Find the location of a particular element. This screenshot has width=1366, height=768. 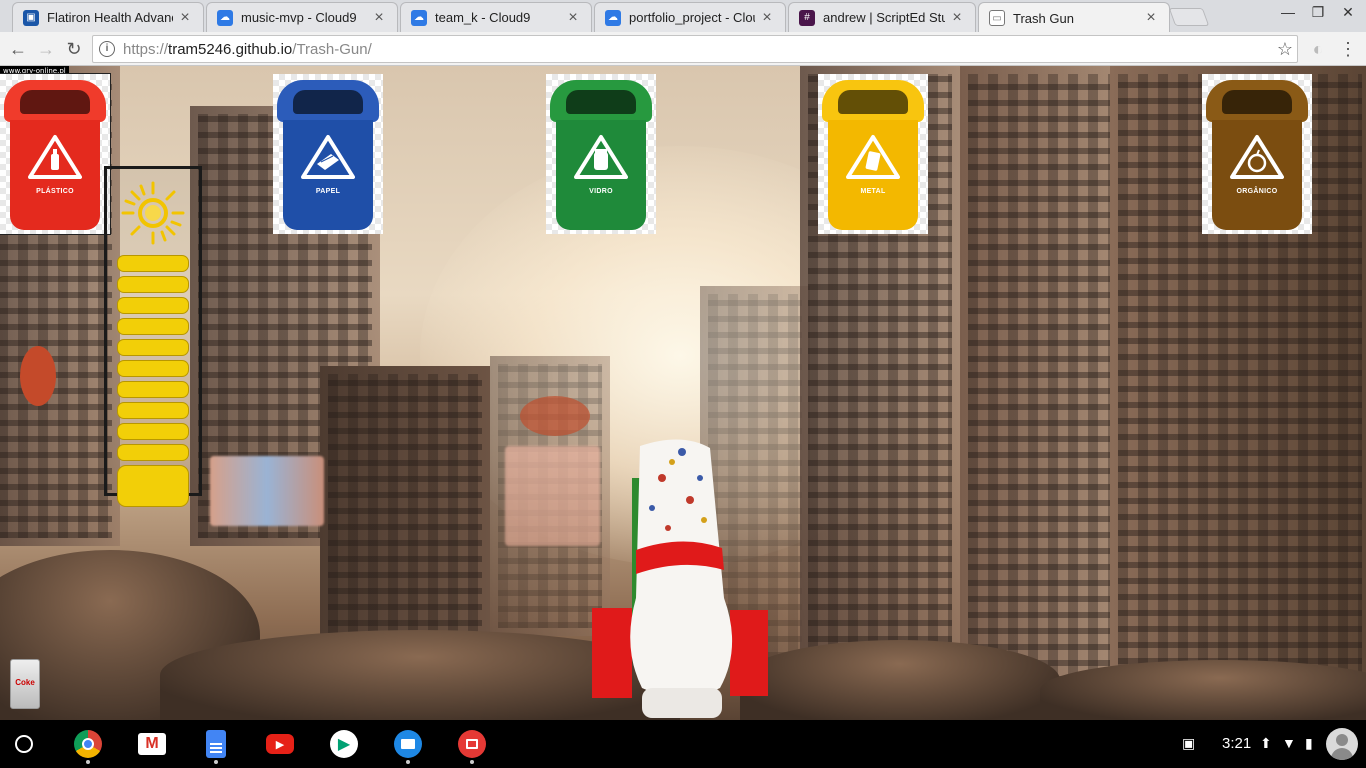

bin-label: VIDRO is located at coordinates (601, 191).